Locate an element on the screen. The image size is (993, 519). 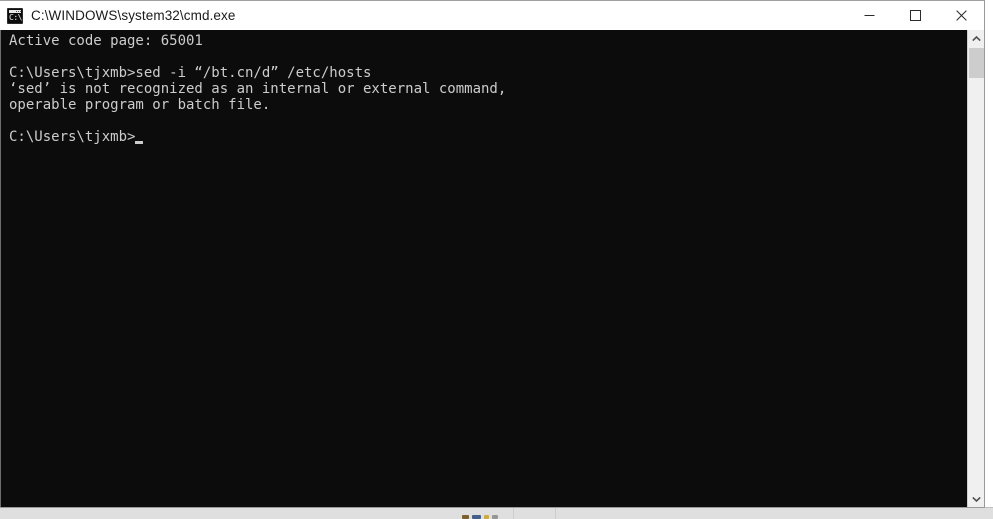
window-controls is located at coordinates (915, 15).